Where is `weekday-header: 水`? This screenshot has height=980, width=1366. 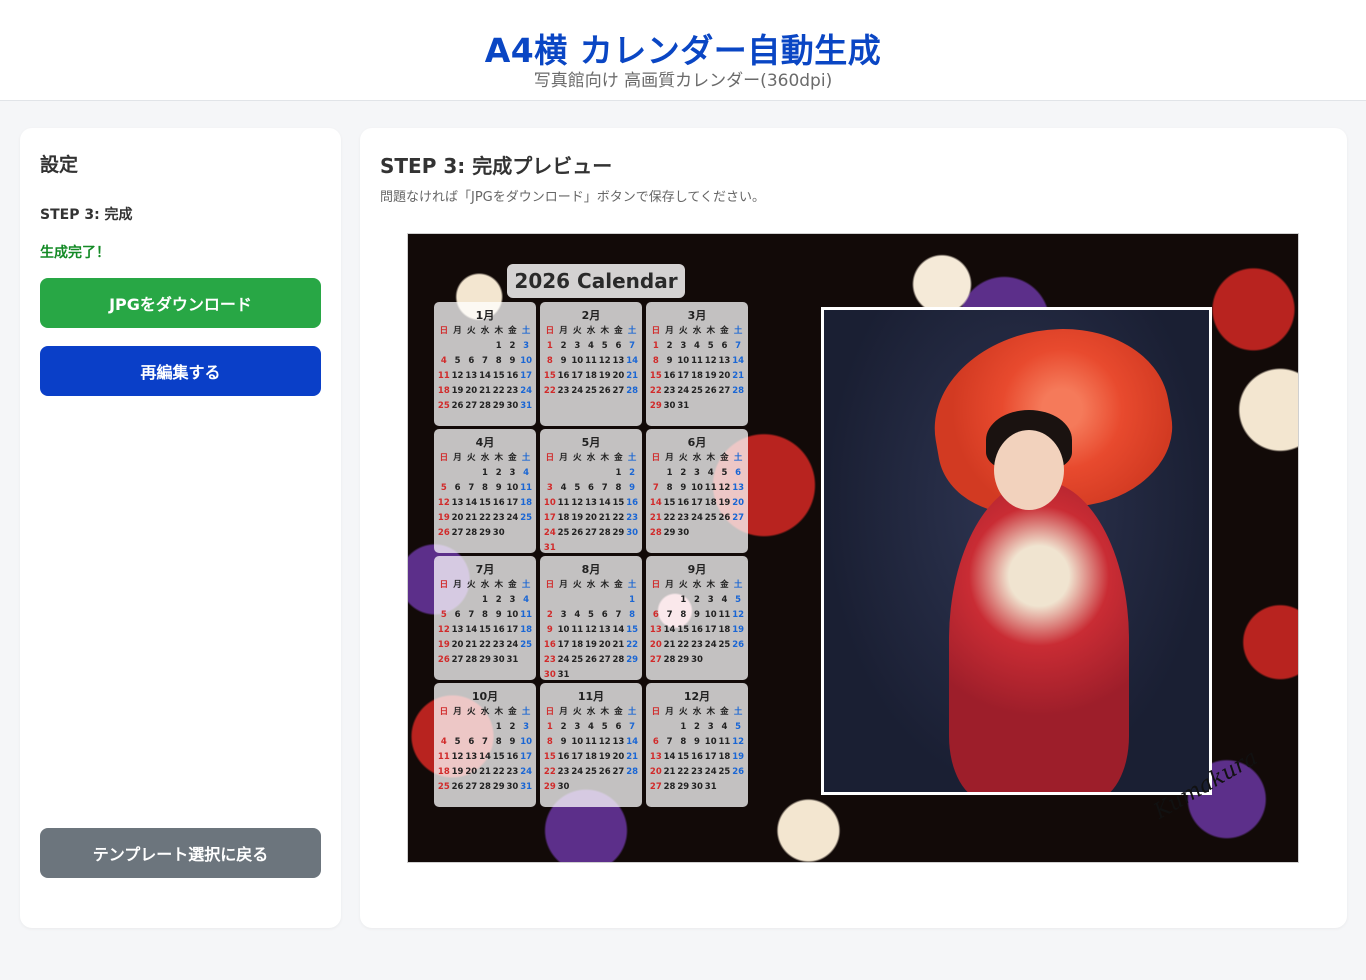 weekday-header: 水 is located at coordinates (591, 712).